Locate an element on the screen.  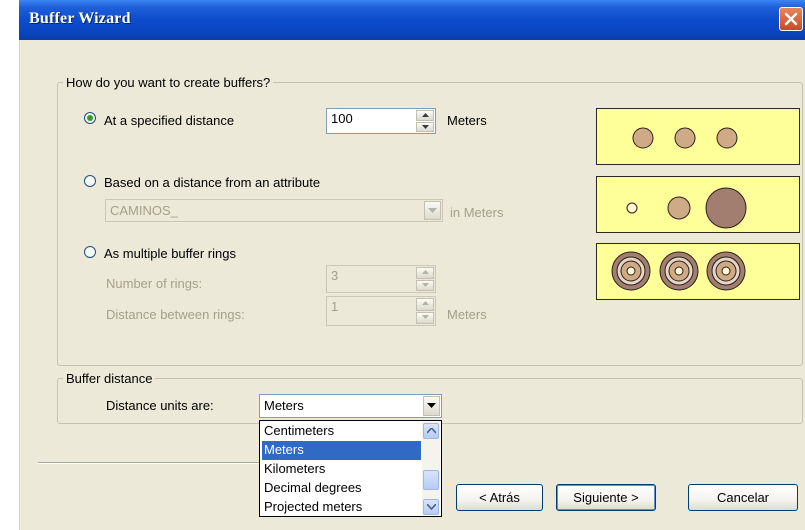
specified-distance-label: At a specified distance is located at coordinates (169, 120).